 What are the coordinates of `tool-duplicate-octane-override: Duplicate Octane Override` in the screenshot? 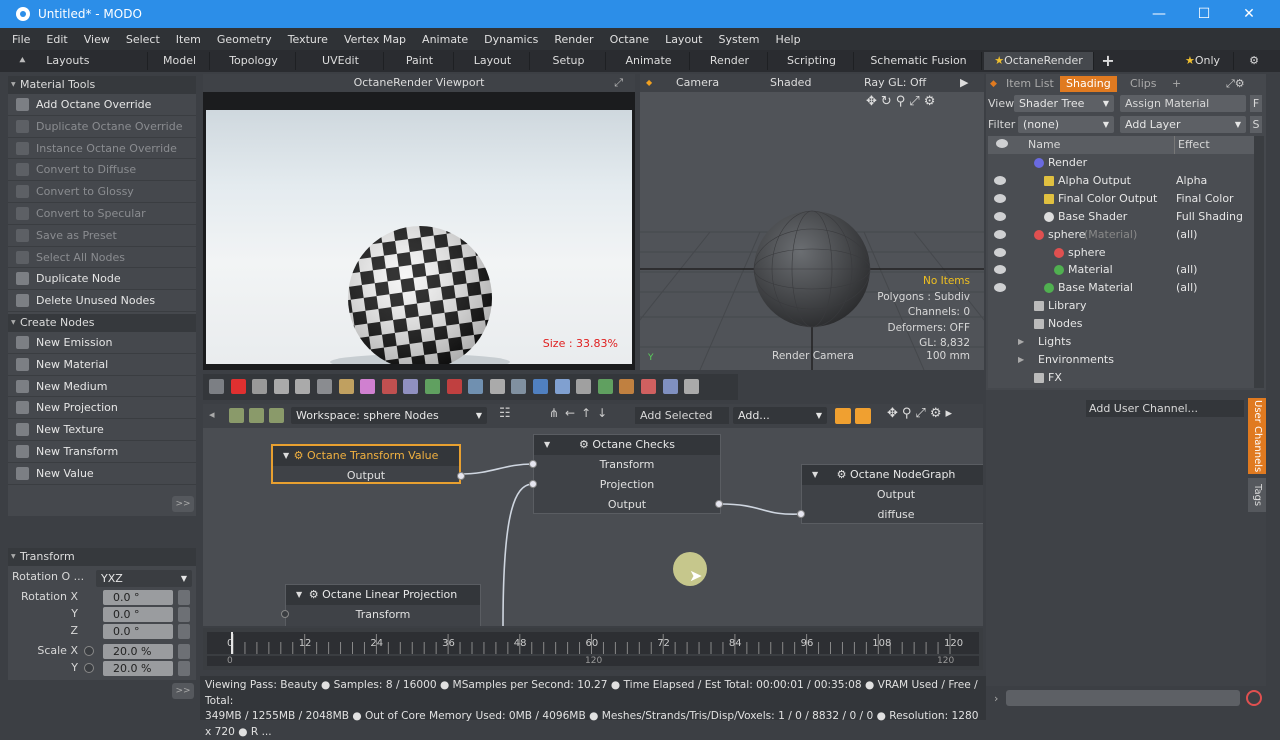 It's located at (102, 127).